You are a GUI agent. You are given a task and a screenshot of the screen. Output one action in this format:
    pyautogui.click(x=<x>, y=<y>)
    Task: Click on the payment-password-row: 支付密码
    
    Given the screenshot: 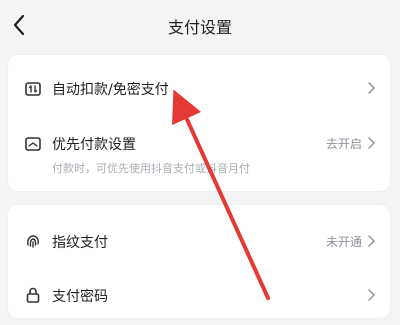 What is the action you would take?
    pyautogui.click(x=199, y=289)
    